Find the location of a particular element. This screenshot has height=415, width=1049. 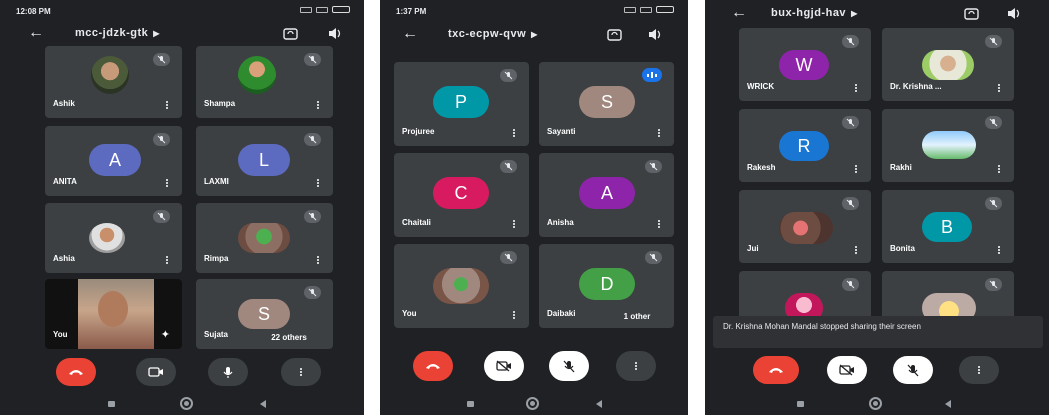

participant-tile: D Daibaki 1 other is located at coordinates (606, 286).